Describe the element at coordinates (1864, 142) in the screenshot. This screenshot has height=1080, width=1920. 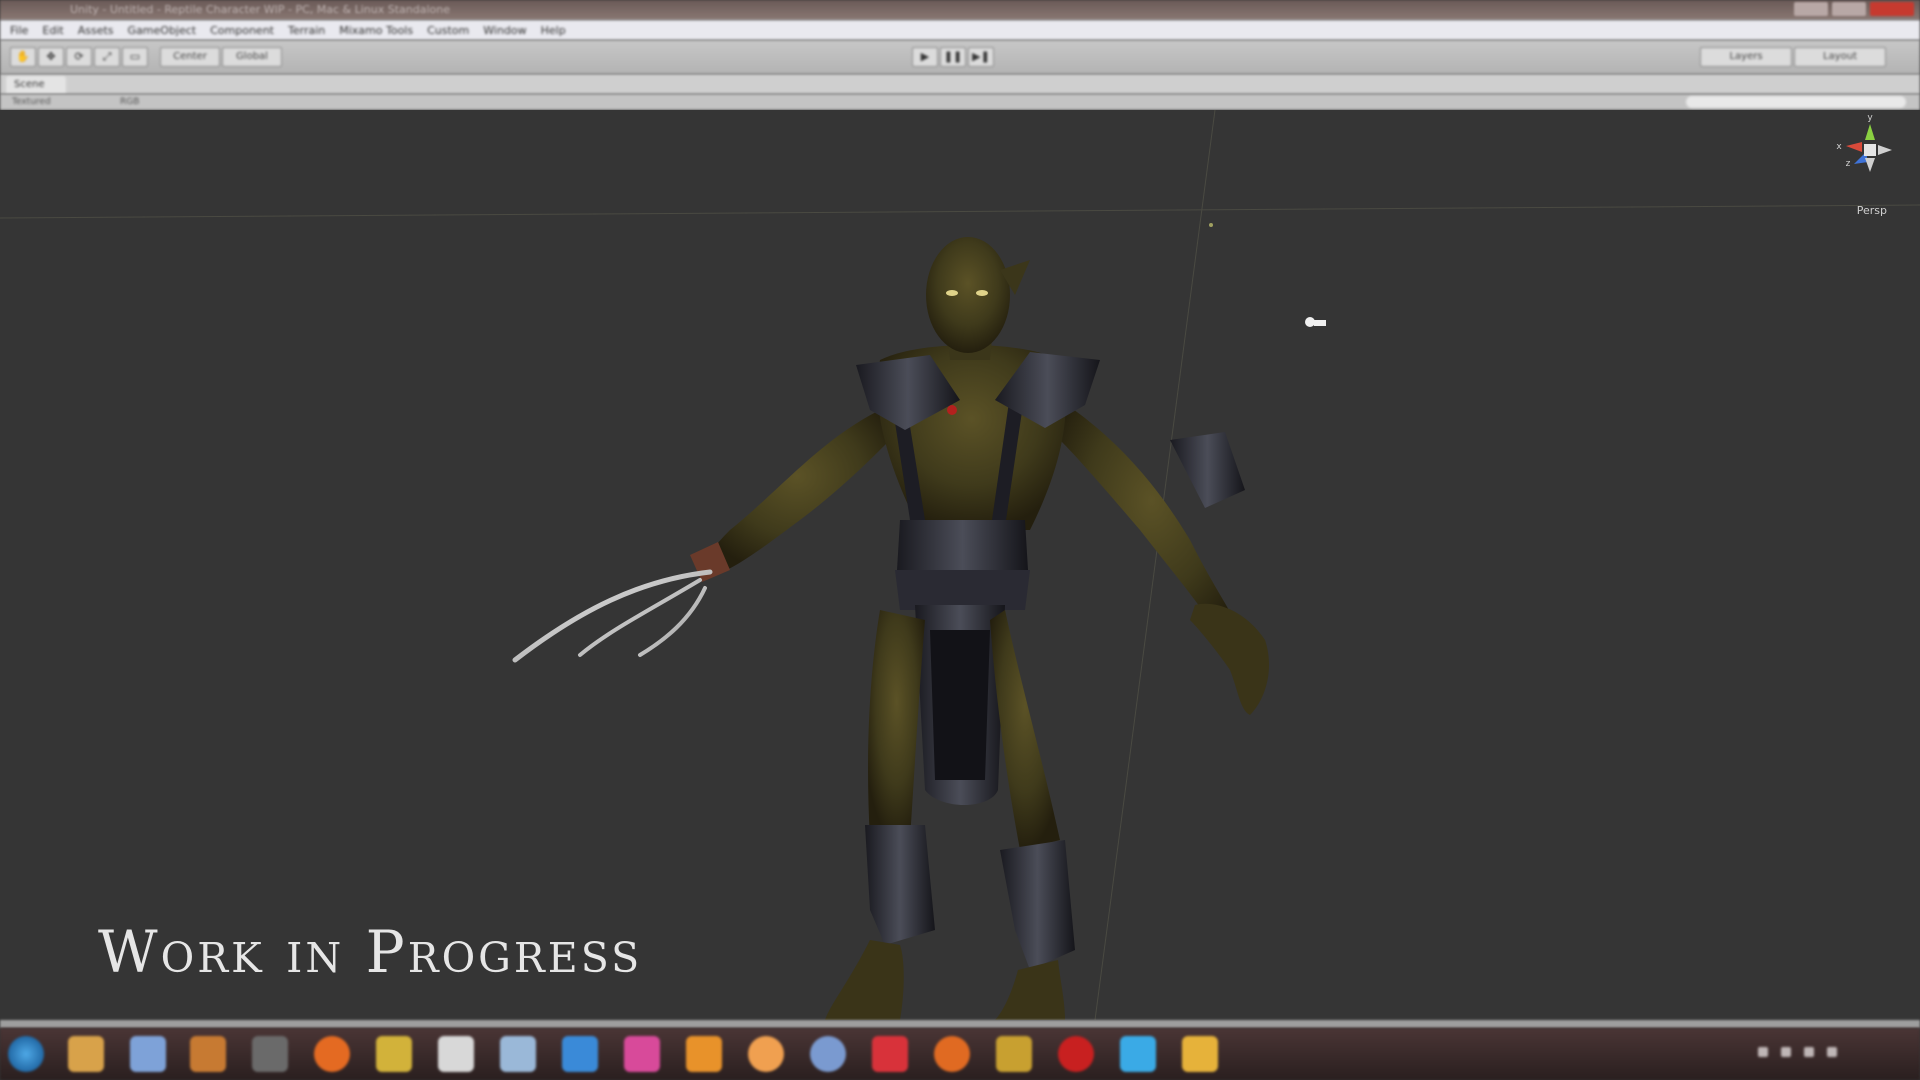
I see `orientation-gizmo: y x z` at that location.